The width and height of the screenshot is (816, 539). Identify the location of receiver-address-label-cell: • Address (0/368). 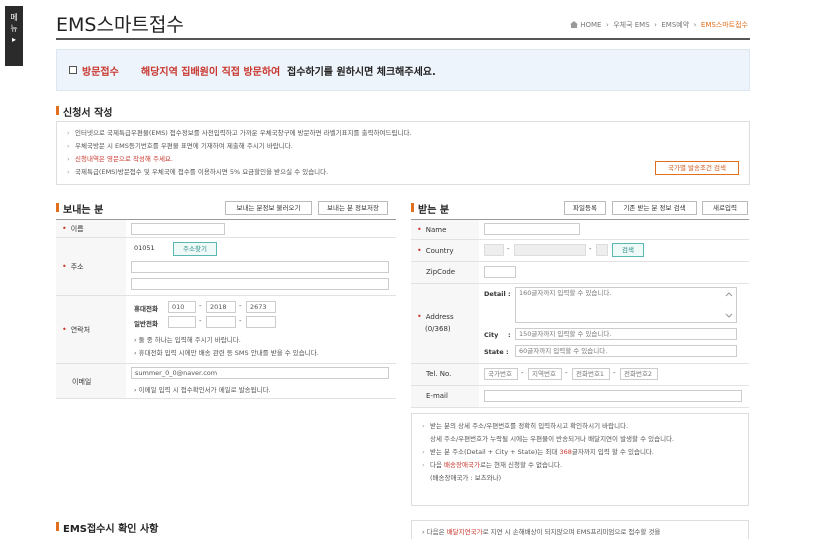
(445, 323).